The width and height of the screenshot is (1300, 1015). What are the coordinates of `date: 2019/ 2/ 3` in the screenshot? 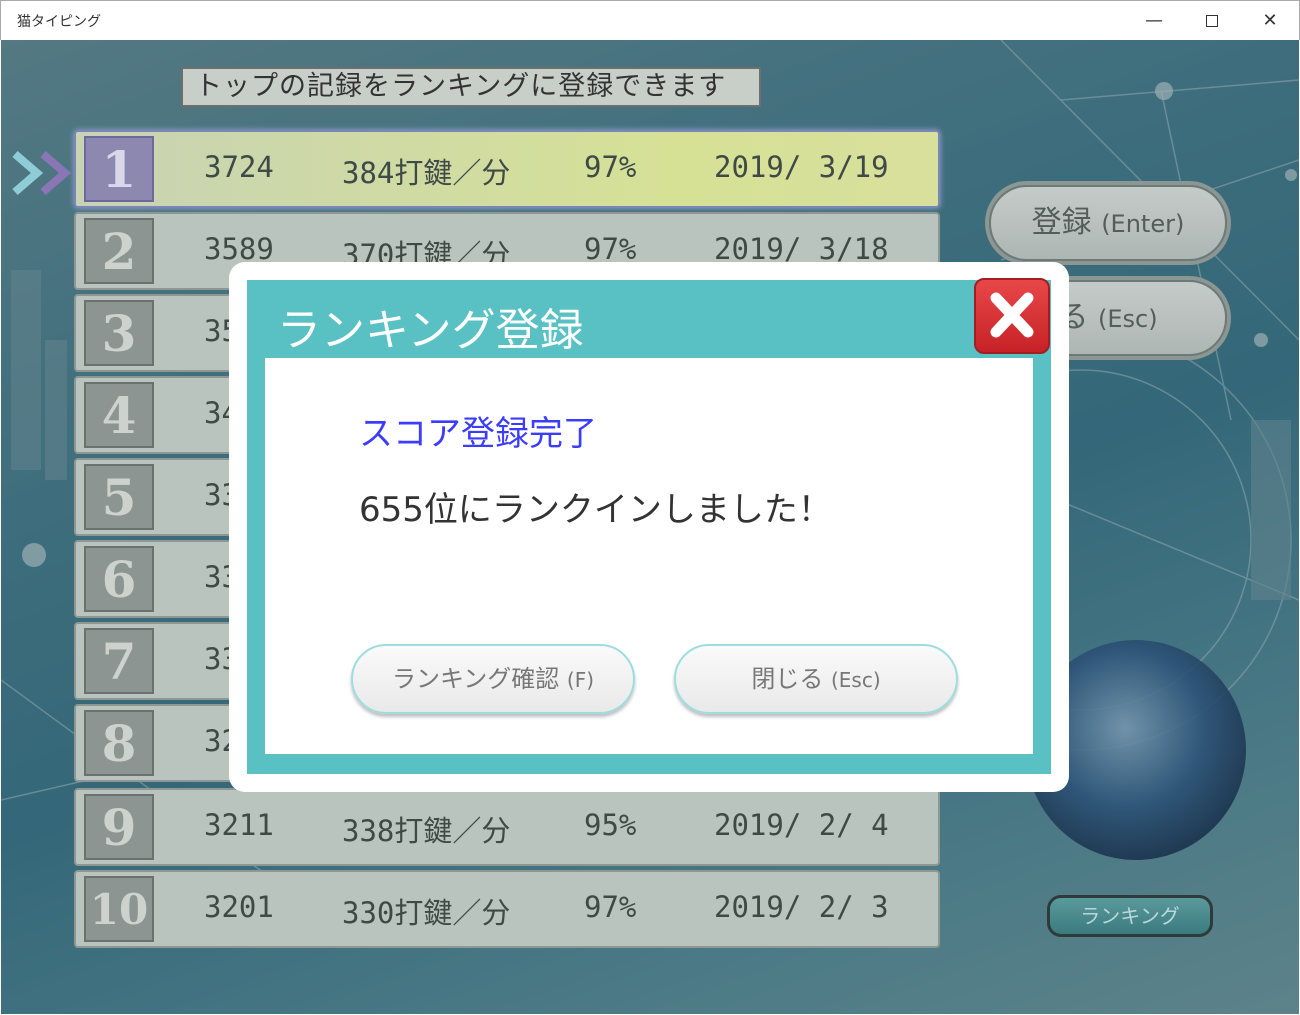 It's located at (801, 907).